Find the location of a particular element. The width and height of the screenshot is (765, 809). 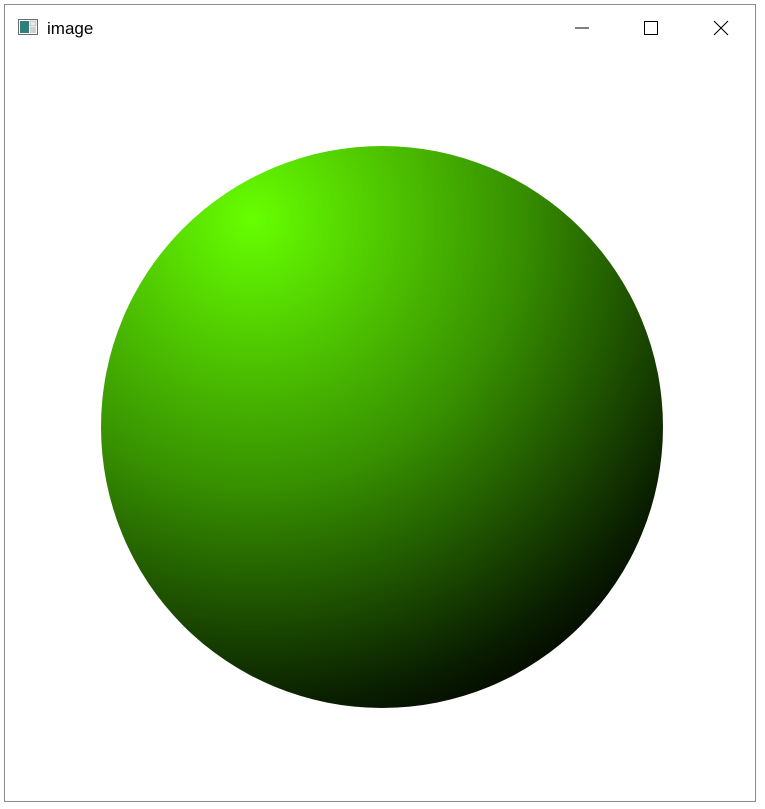

image-window-icon is located at coordinates (28, 27).